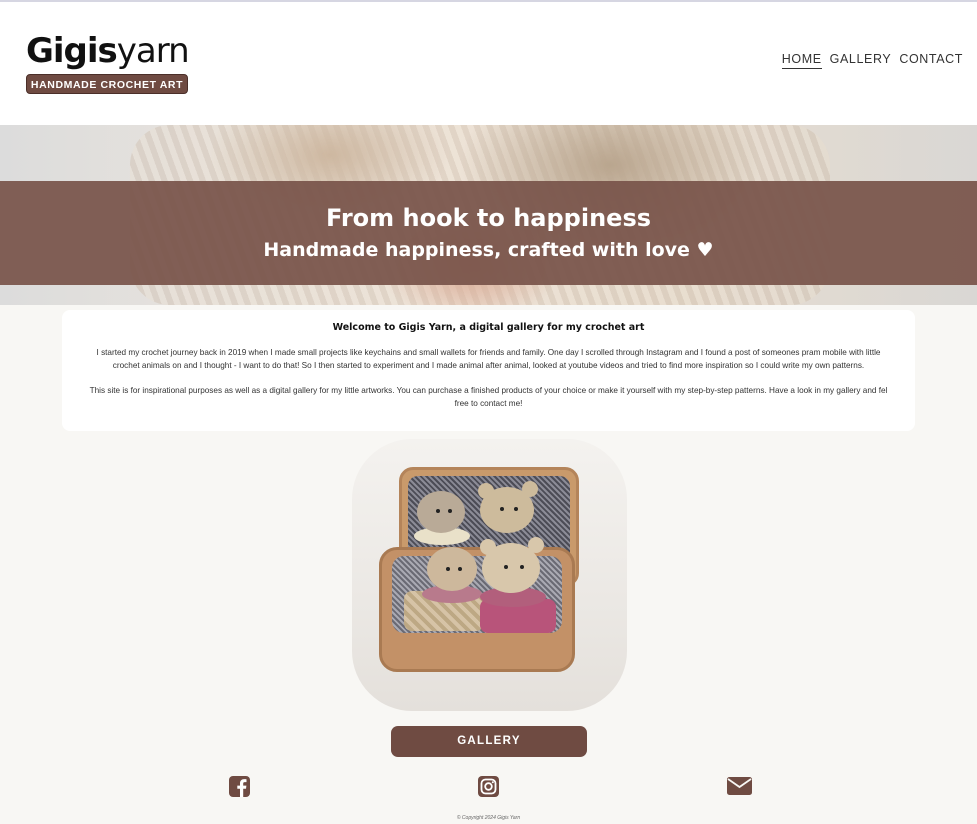 The height and width of the screenshot is (824, 977). I want to click on facebook-icon, so click(239, 788).